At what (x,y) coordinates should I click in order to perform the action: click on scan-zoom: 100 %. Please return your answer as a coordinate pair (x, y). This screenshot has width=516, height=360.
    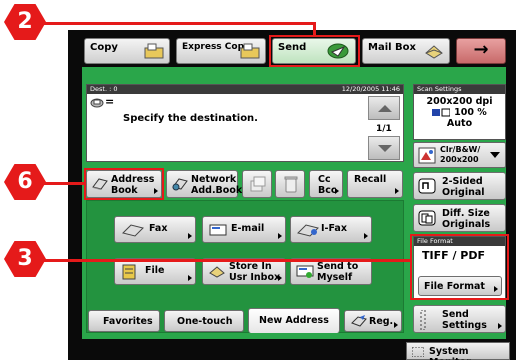
    Looking at the image, I should click on (470, 112).